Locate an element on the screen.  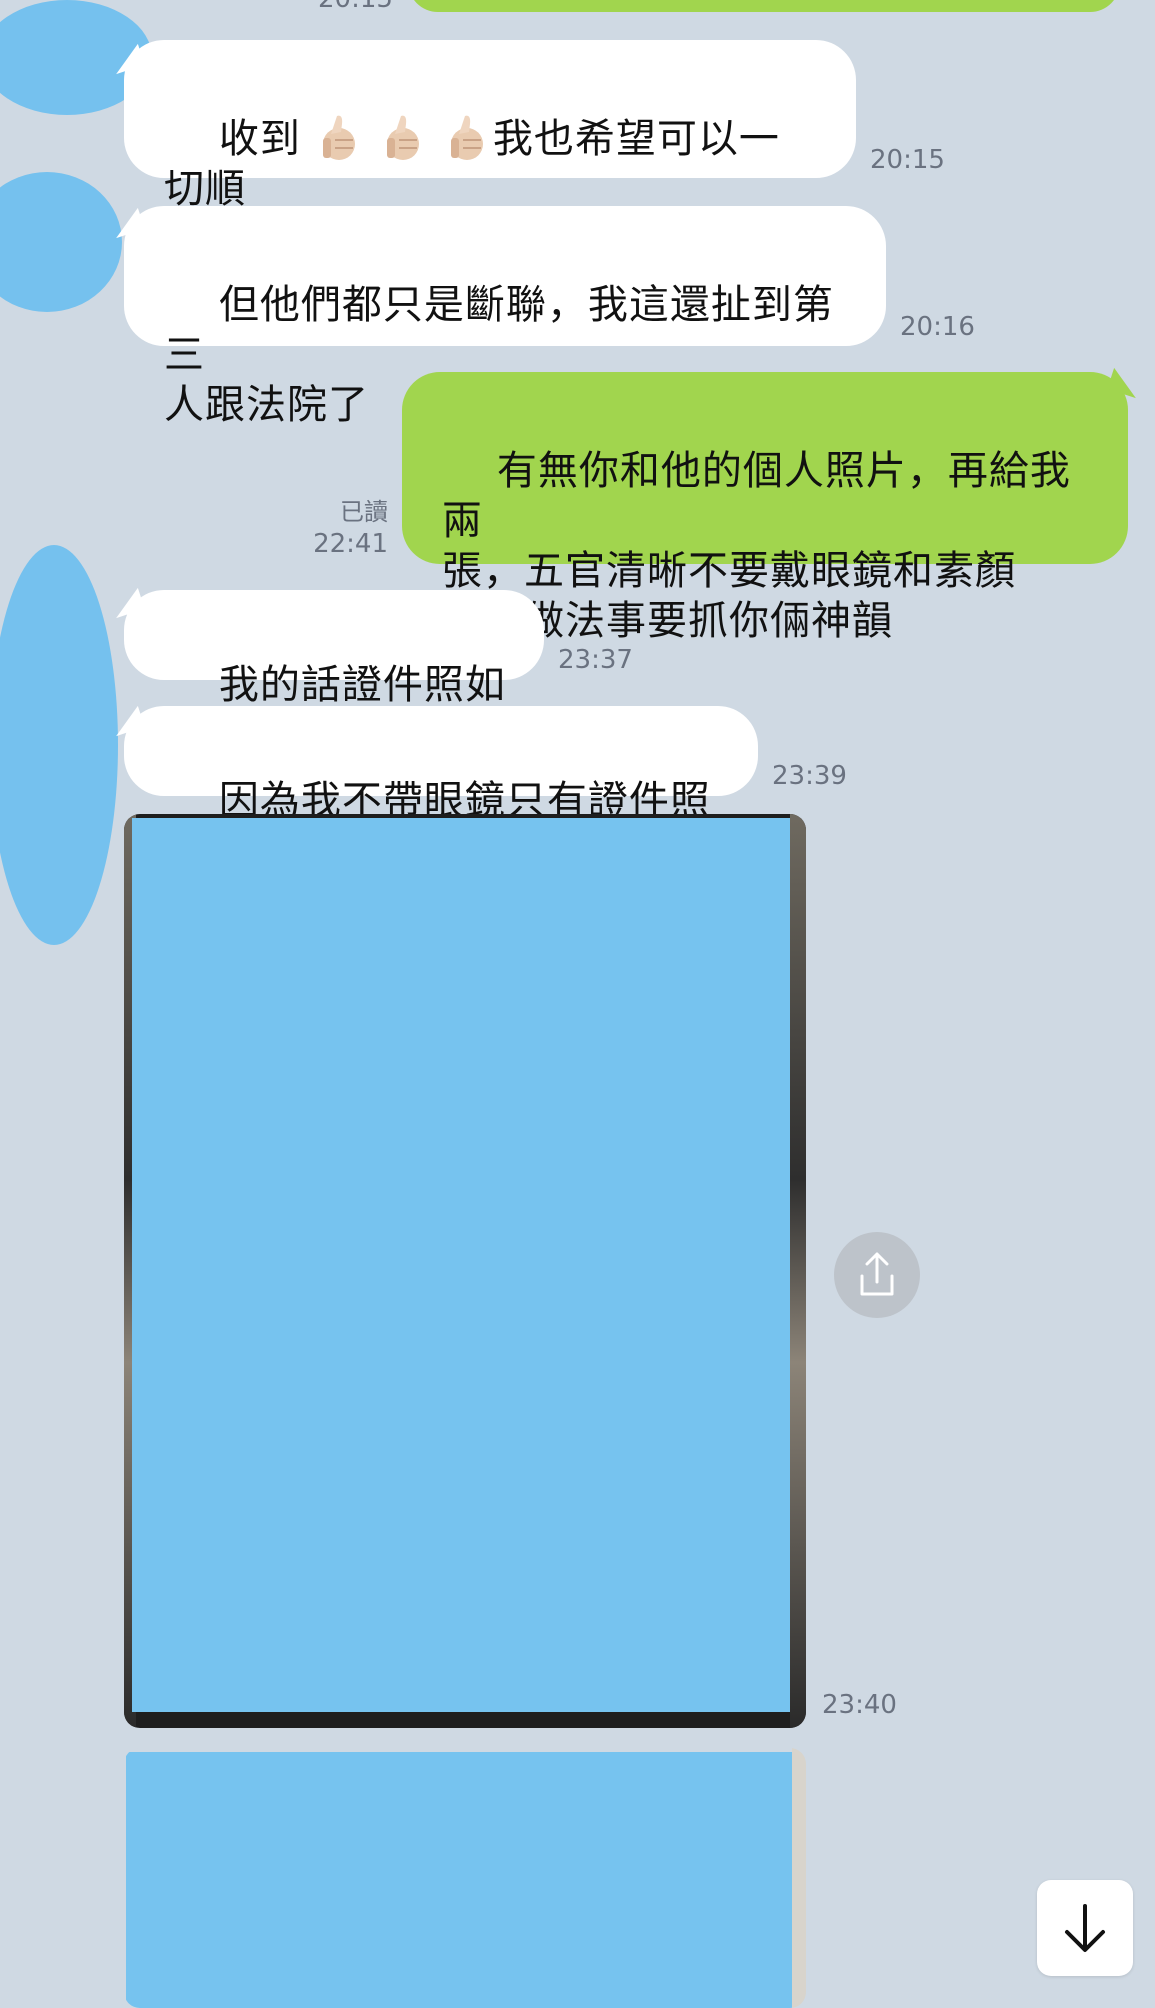
image-message is located at coordinates (465, 1878).